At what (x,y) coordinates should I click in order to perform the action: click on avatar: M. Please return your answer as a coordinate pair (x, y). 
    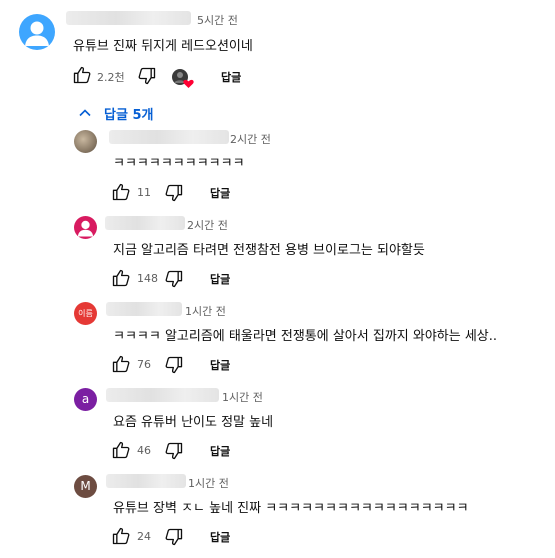
    Looking at the image, I should click on (85, 486).